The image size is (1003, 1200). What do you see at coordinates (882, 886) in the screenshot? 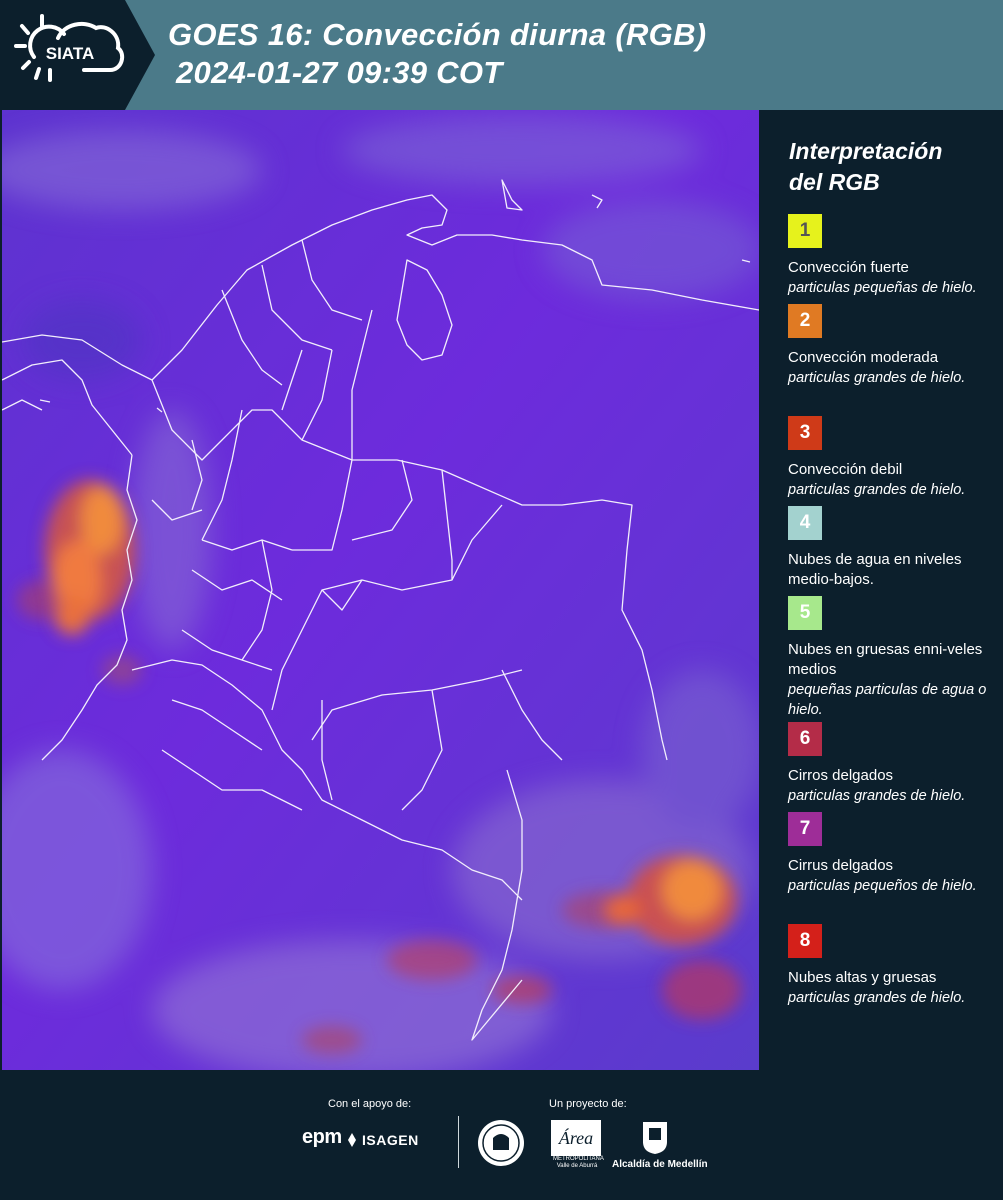
I see `legend-item-desc: particulas pequeños de hielo.` at bounding box center [882, 886].